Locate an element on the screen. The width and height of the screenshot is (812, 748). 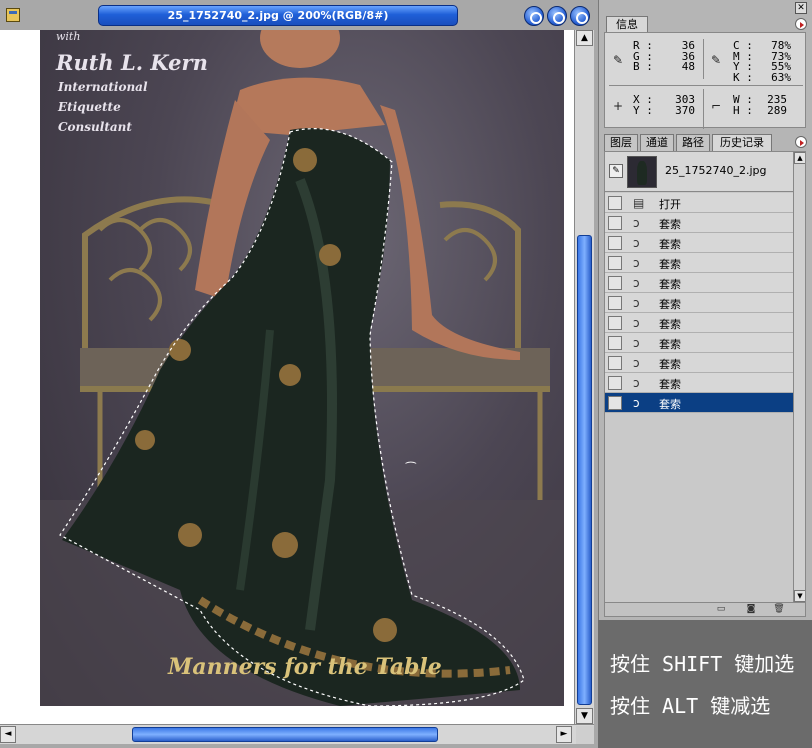
tutorial-caption: 按住 SHIFT 键加选 按住 ALT 键减选 is located at coordinates (705, 684).